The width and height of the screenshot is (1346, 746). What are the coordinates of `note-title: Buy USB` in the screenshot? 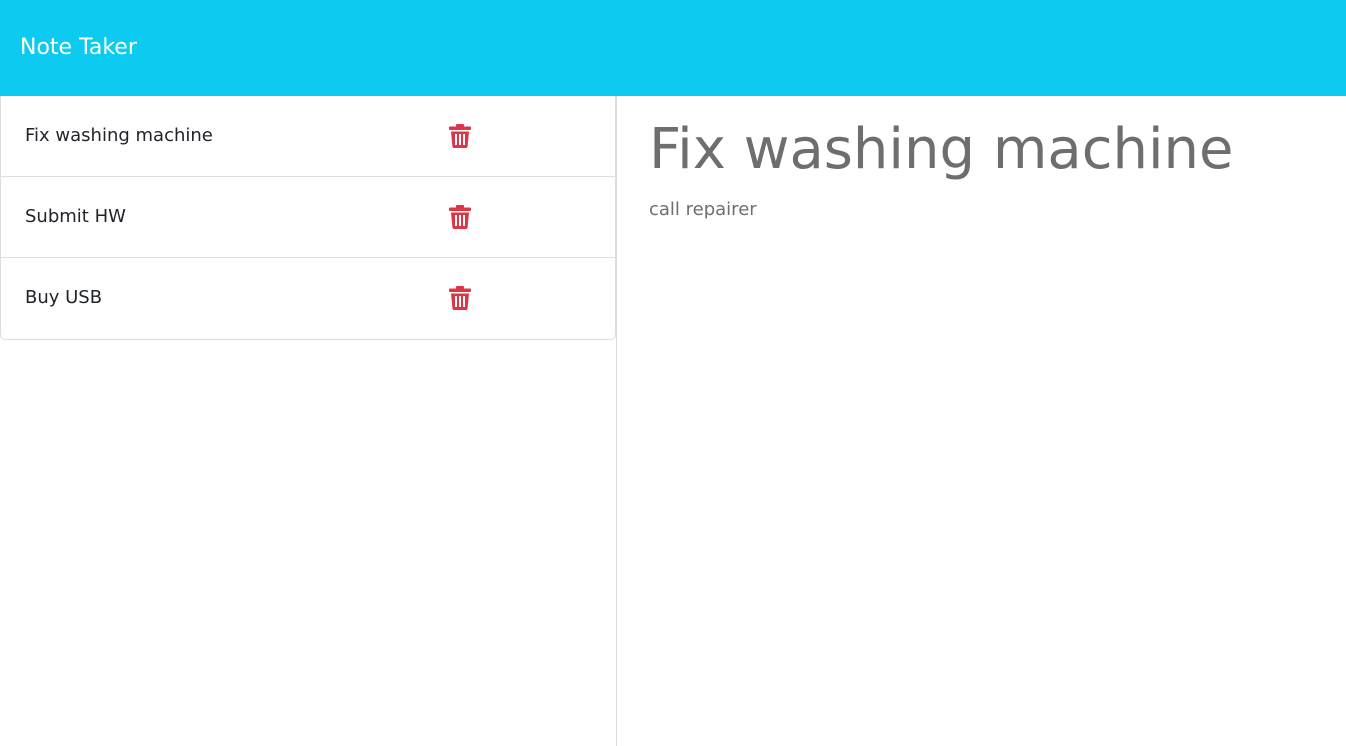 It's located at (63, 298).